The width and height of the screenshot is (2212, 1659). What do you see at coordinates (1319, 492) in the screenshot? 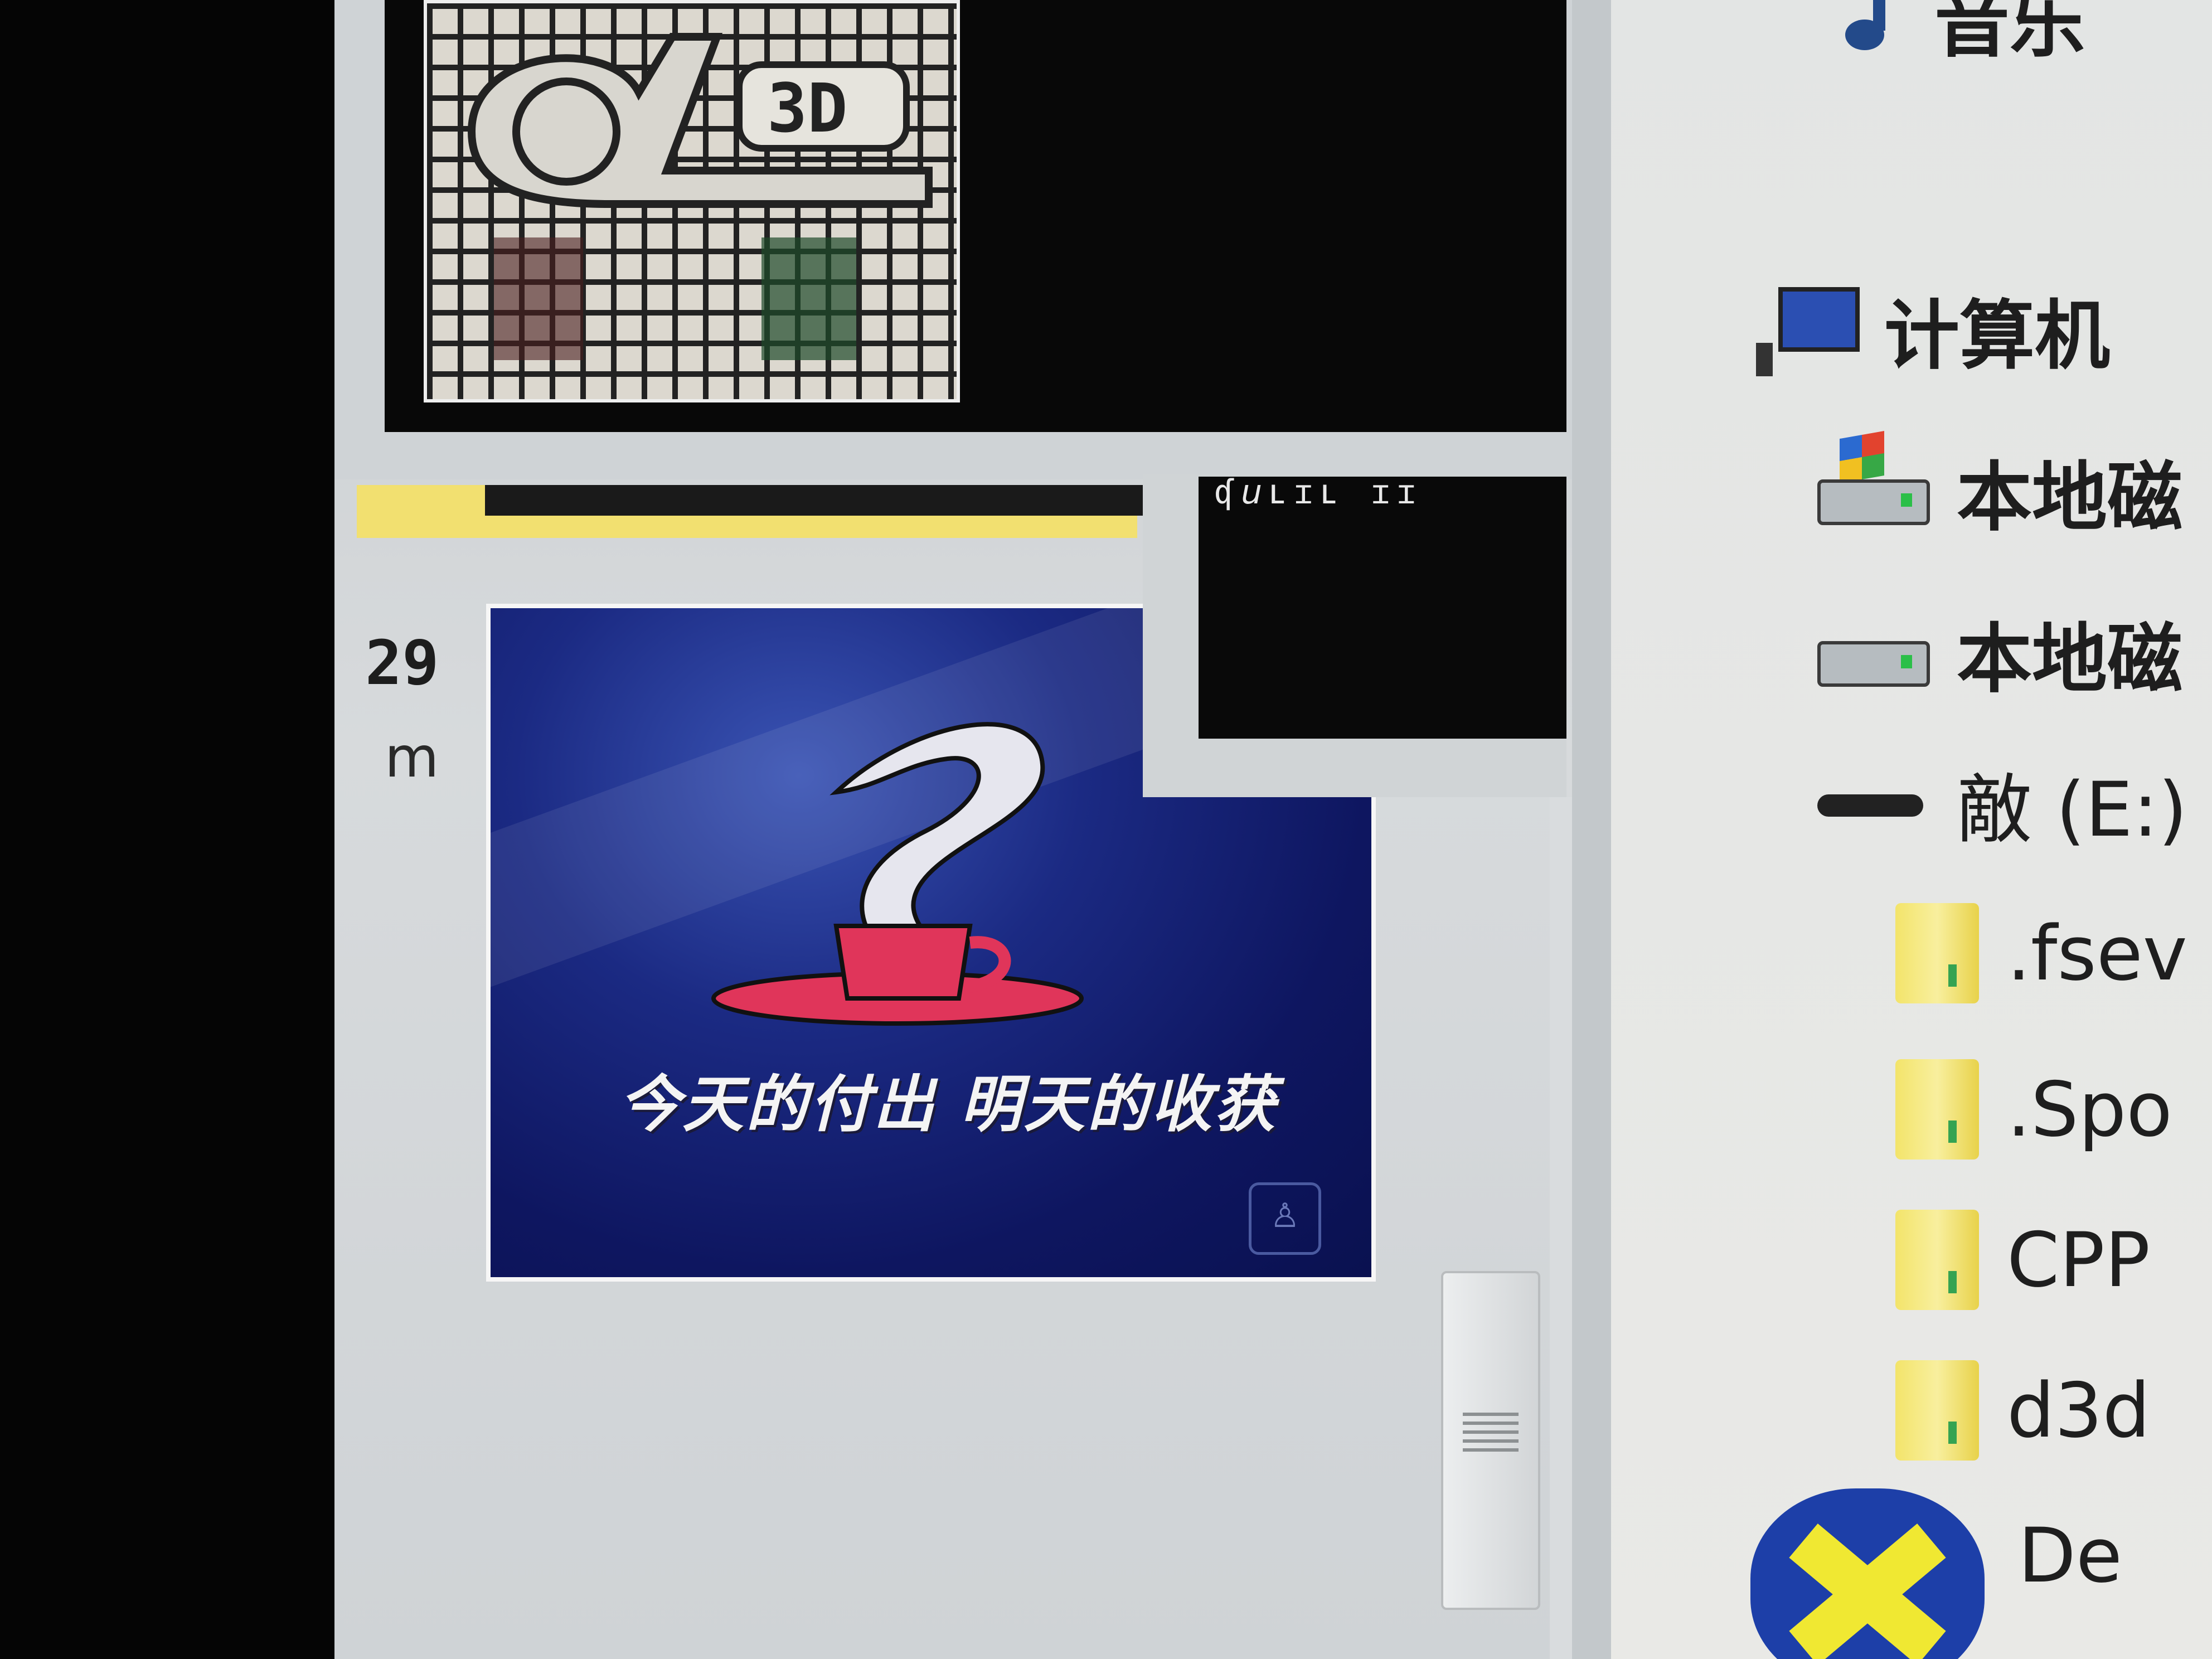
I see `overlay-text: ʠ𝘶ʟɪʟ ɪɪ` at bounding box center [1319, 492].